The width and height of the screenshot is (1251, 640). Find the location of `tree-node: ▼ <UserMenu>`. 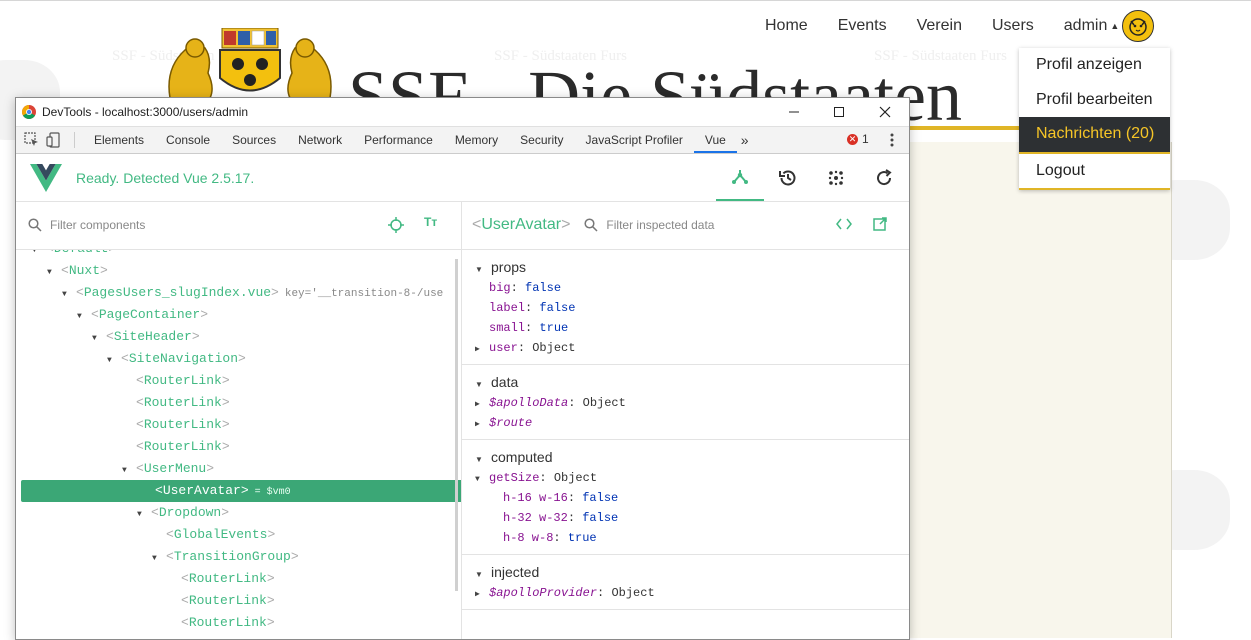

tree-node: ▼ <UserMenu> is located at coordinates (168, 469).